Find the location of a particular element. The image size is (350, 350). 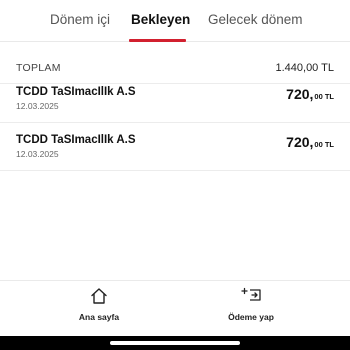

total-label: TOPLAM is located at coordinates (38, 68).